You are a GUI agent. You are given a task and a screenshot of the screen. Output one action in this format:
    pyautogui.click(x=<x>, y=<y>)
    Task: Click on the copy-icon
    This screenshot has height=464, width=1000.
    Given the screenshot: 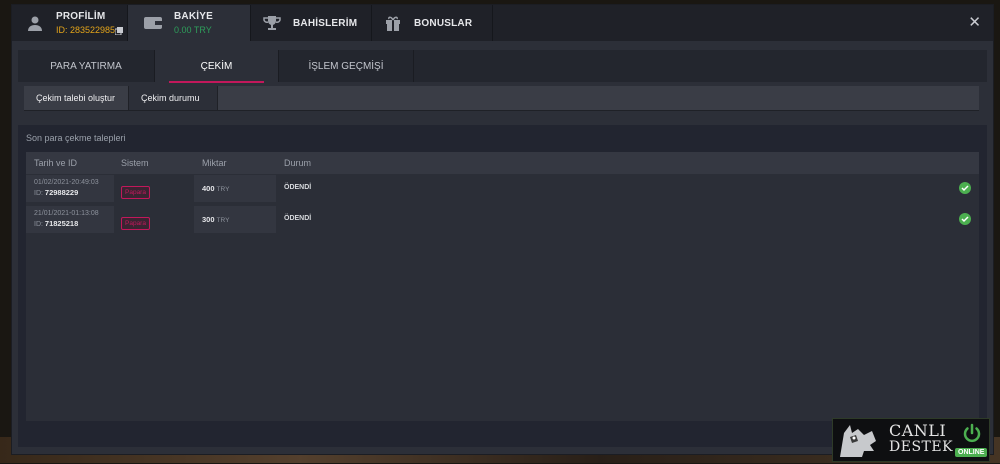 What is the action you would take?
    pyautogui.click(x=118, y=29)
    